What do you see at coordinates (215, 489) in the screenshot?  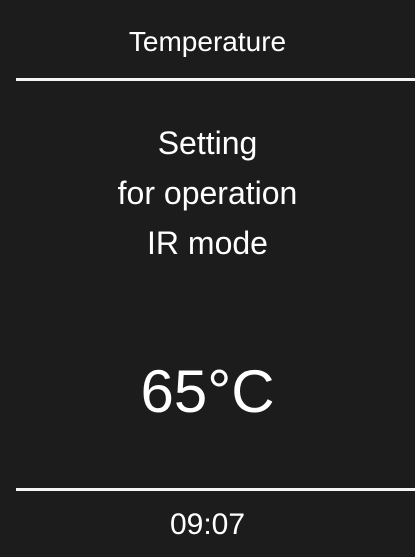 I see `footer-divider` at bounding box center [215, 489].